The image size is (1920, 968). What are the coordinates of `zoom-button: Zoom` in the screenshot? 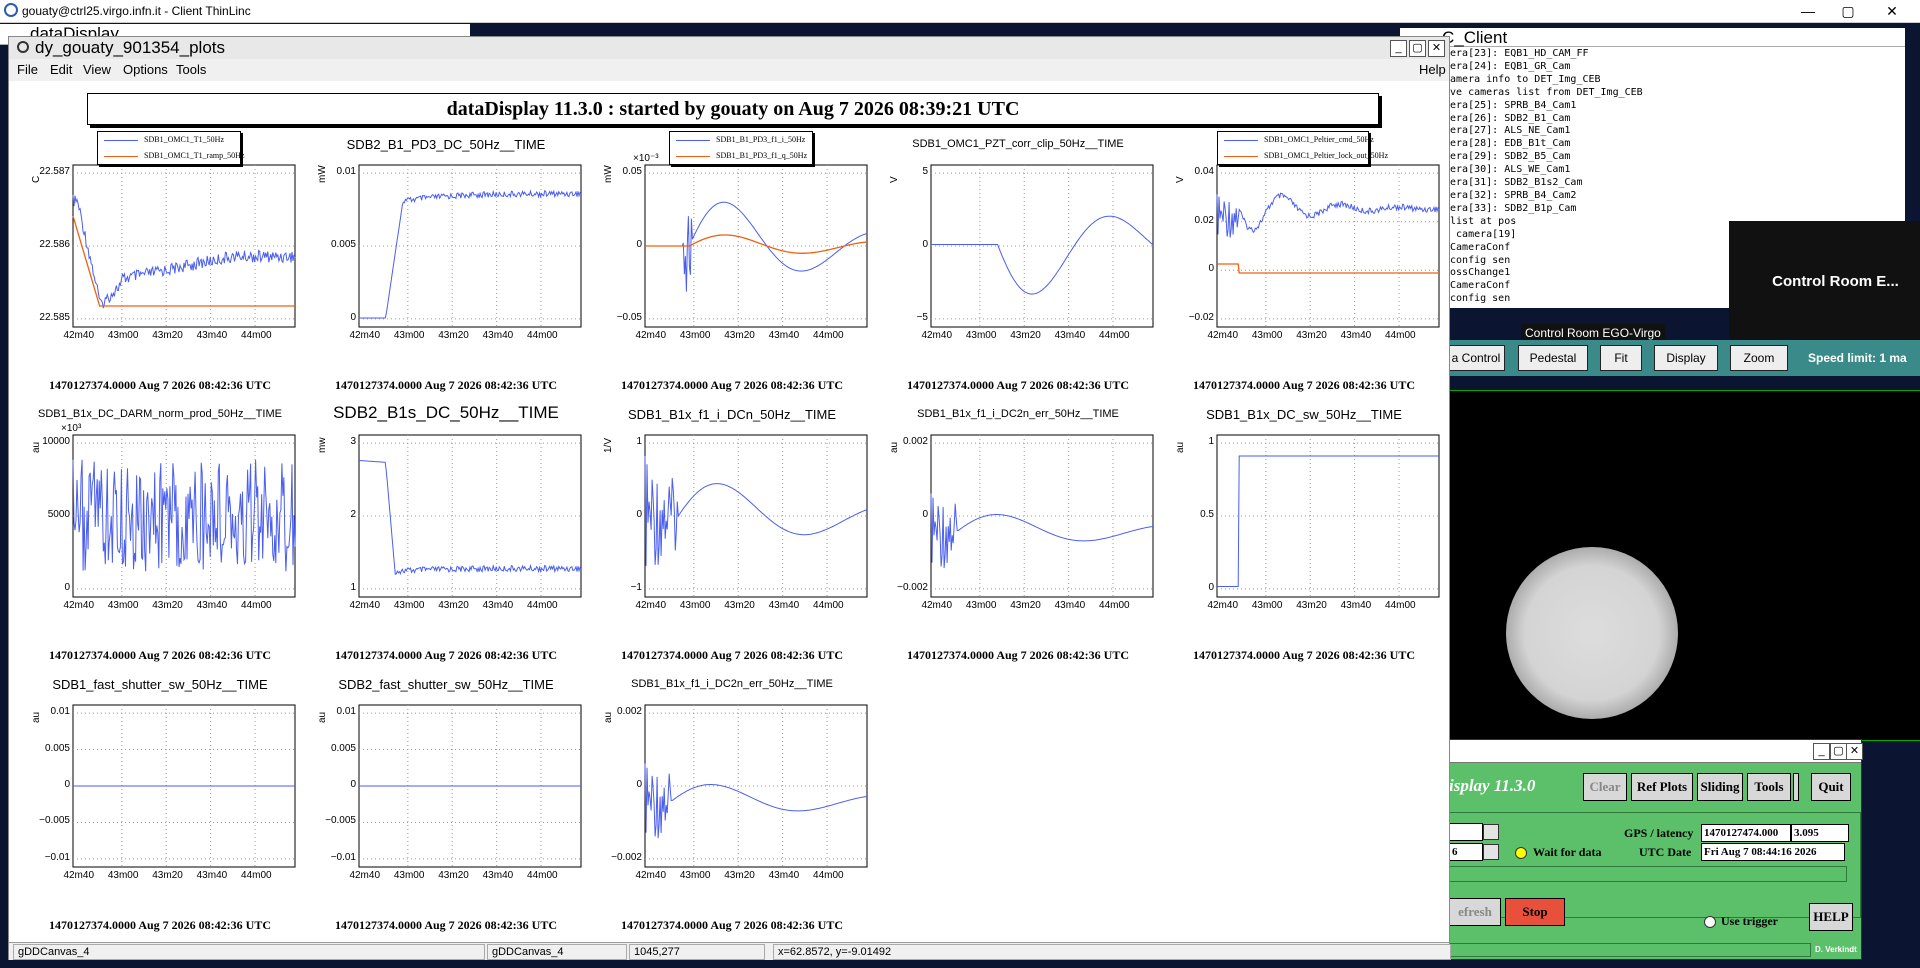 It's located at (1759, 358).